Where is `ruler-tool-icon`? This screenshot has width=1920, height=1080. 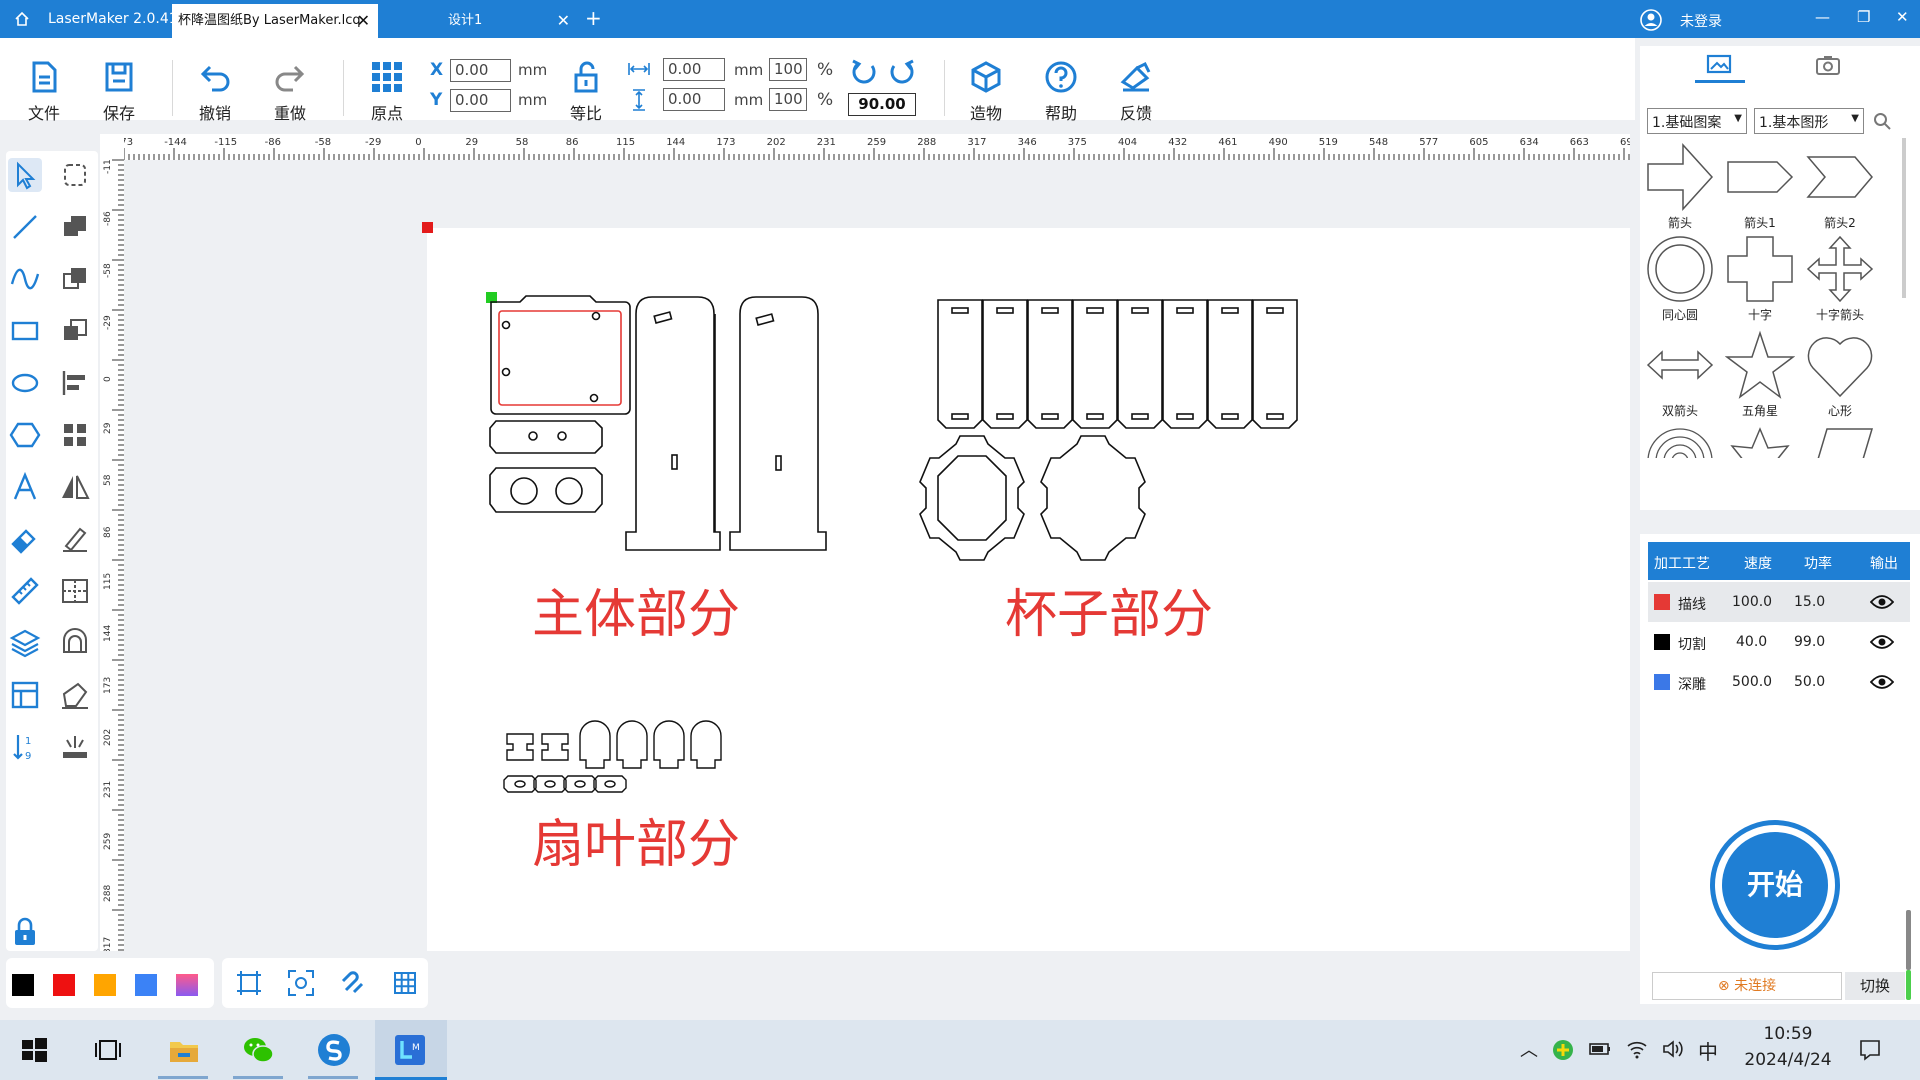 ruler-tool-icon is located at coordinates (25, 591).